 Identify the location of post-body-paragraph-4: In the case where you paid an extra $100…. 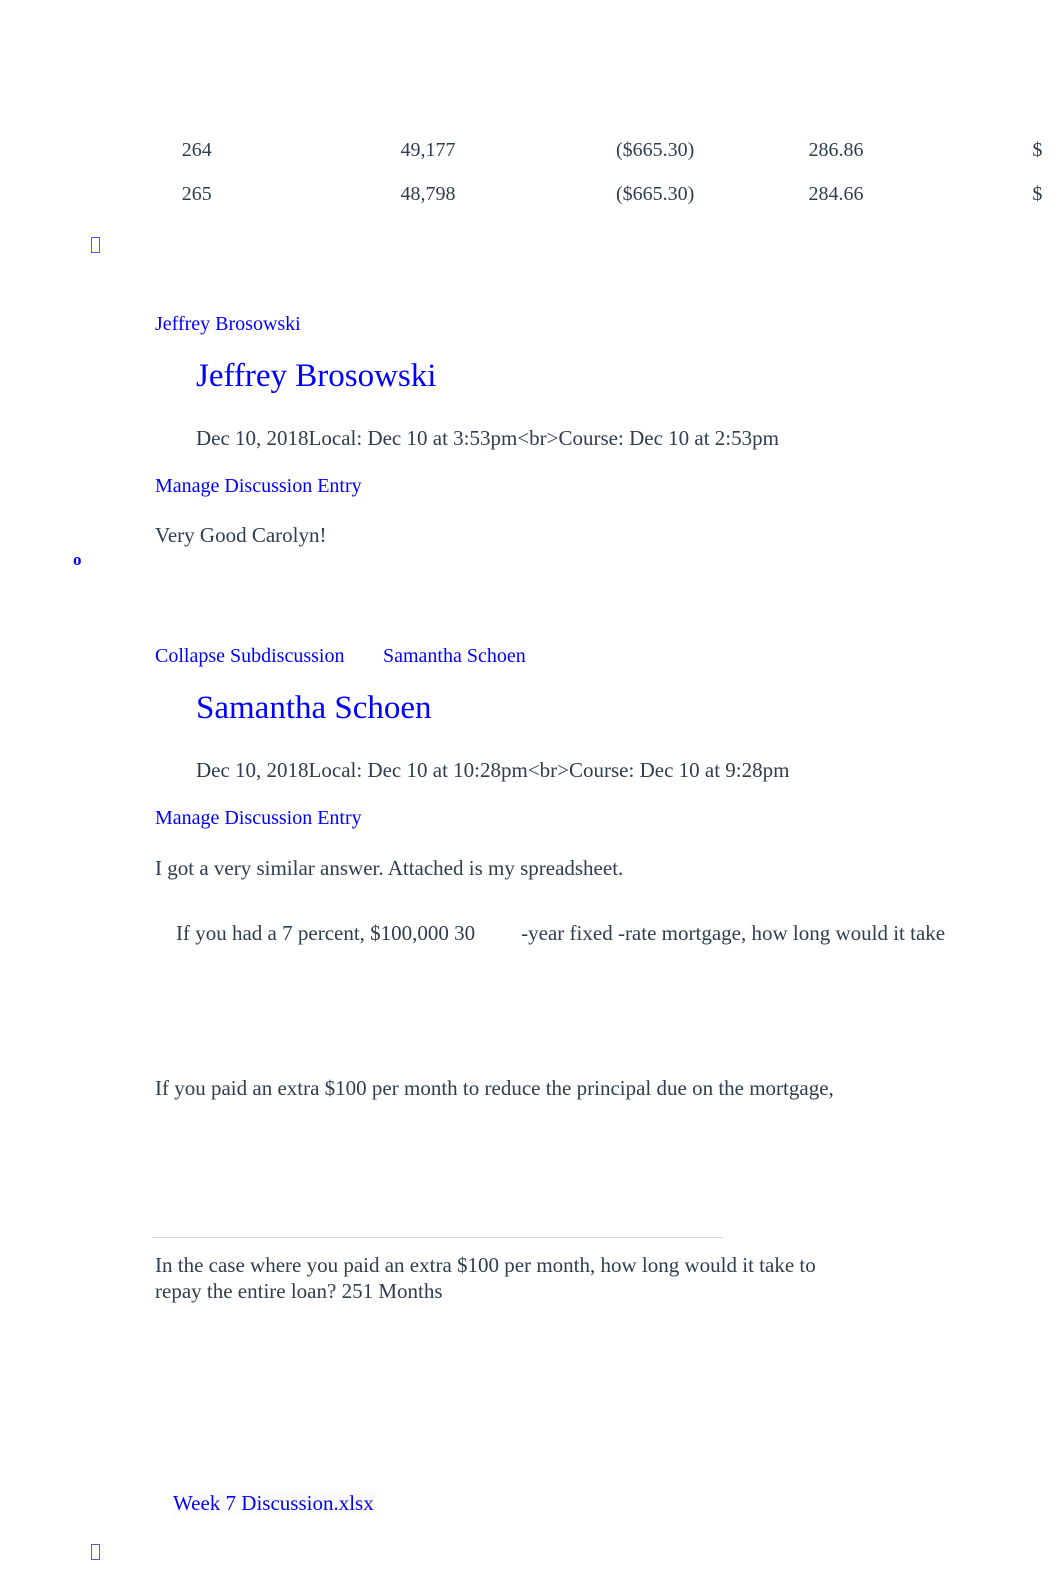
(485, 1278).